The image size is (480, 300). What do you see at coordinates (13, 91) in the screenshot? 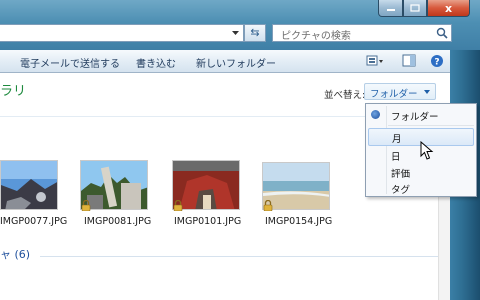
I see `library-title: ラリ` at bounding box center [13, 91].